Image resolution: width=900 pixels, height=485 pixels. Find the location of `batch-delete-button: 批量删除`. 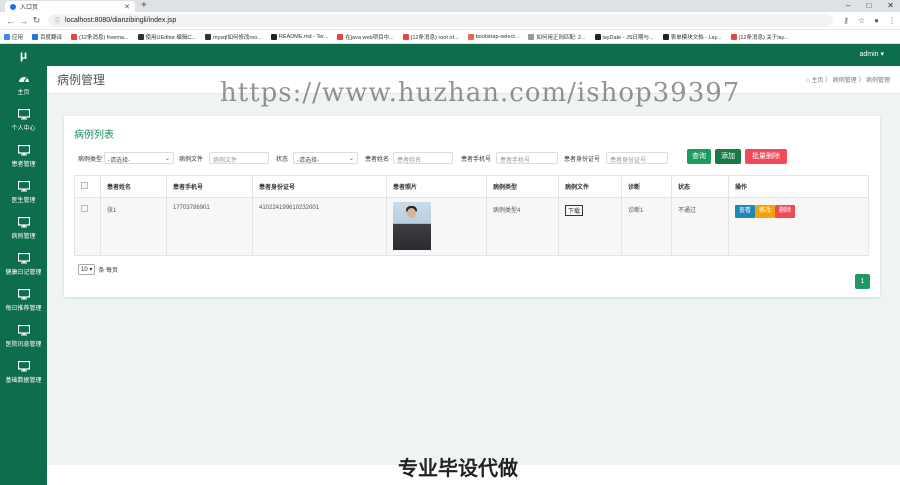

batch-delete-button: 批量删除 is located at coordinates (766, 156).